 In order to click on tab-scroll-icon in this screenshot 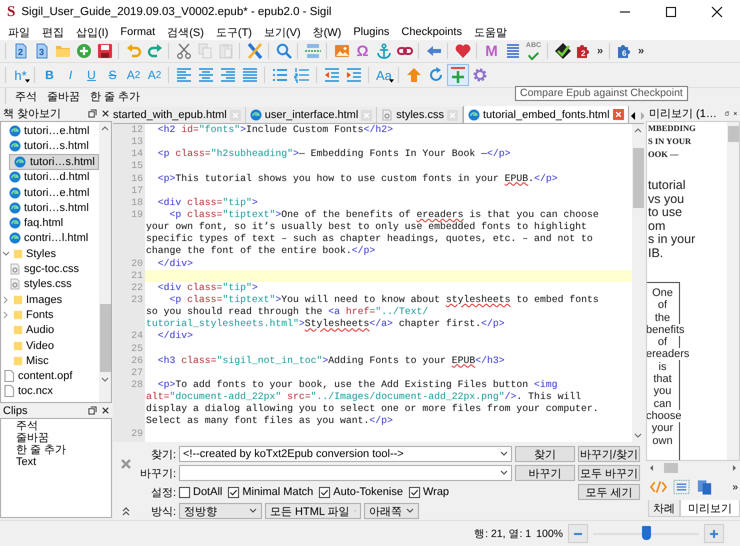, I will do `click(636, 116)`.